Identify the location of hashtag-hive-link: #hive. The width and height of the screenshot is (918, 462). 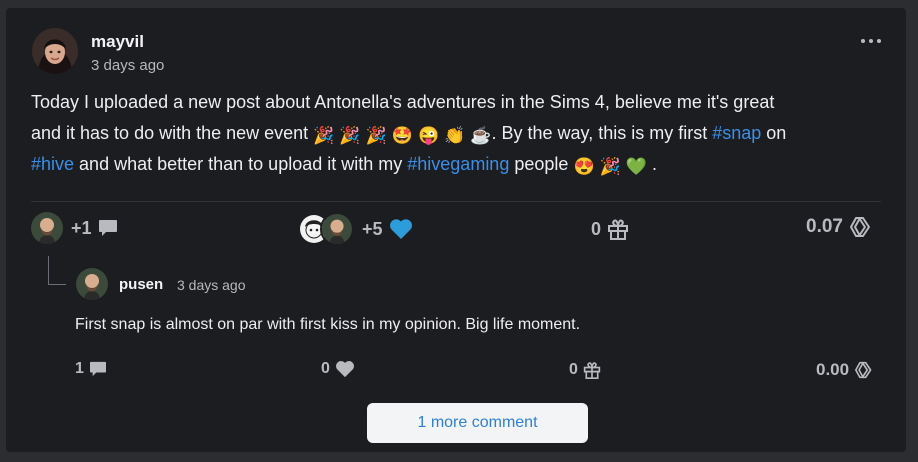
(52, 164).